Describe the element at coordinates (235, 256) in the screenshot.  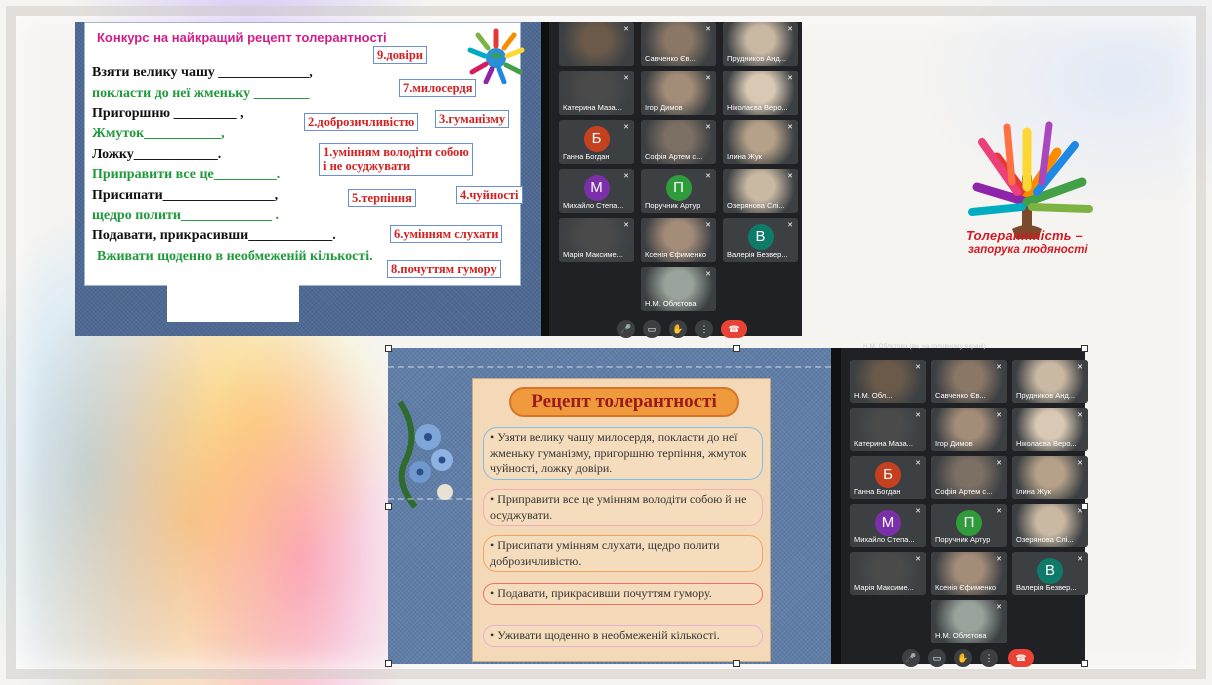
I see `worksheet-line: Вживати щоденно в необмеженій кількості.` at that location.